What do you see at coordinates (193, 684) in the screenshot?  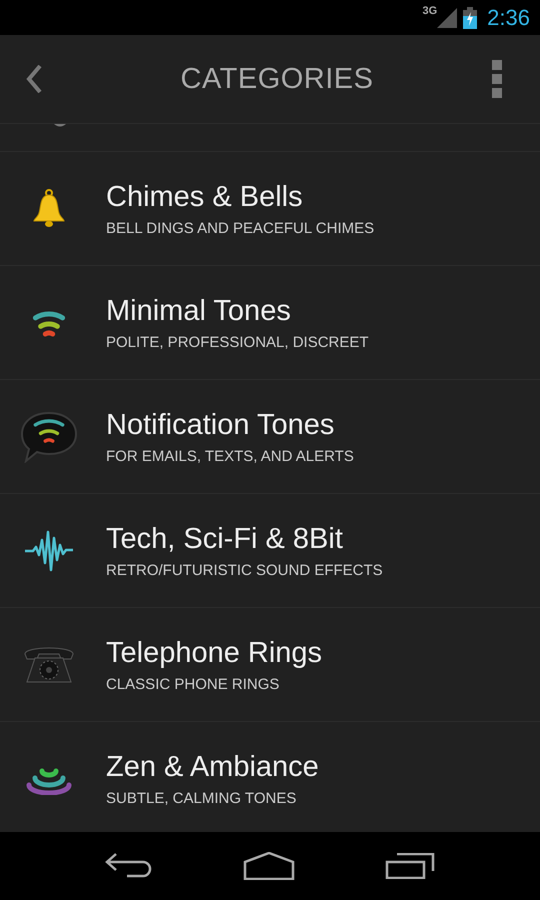 I see `category-description: CLASSIC PHONE RINGS` at bounding box center [193, 684].